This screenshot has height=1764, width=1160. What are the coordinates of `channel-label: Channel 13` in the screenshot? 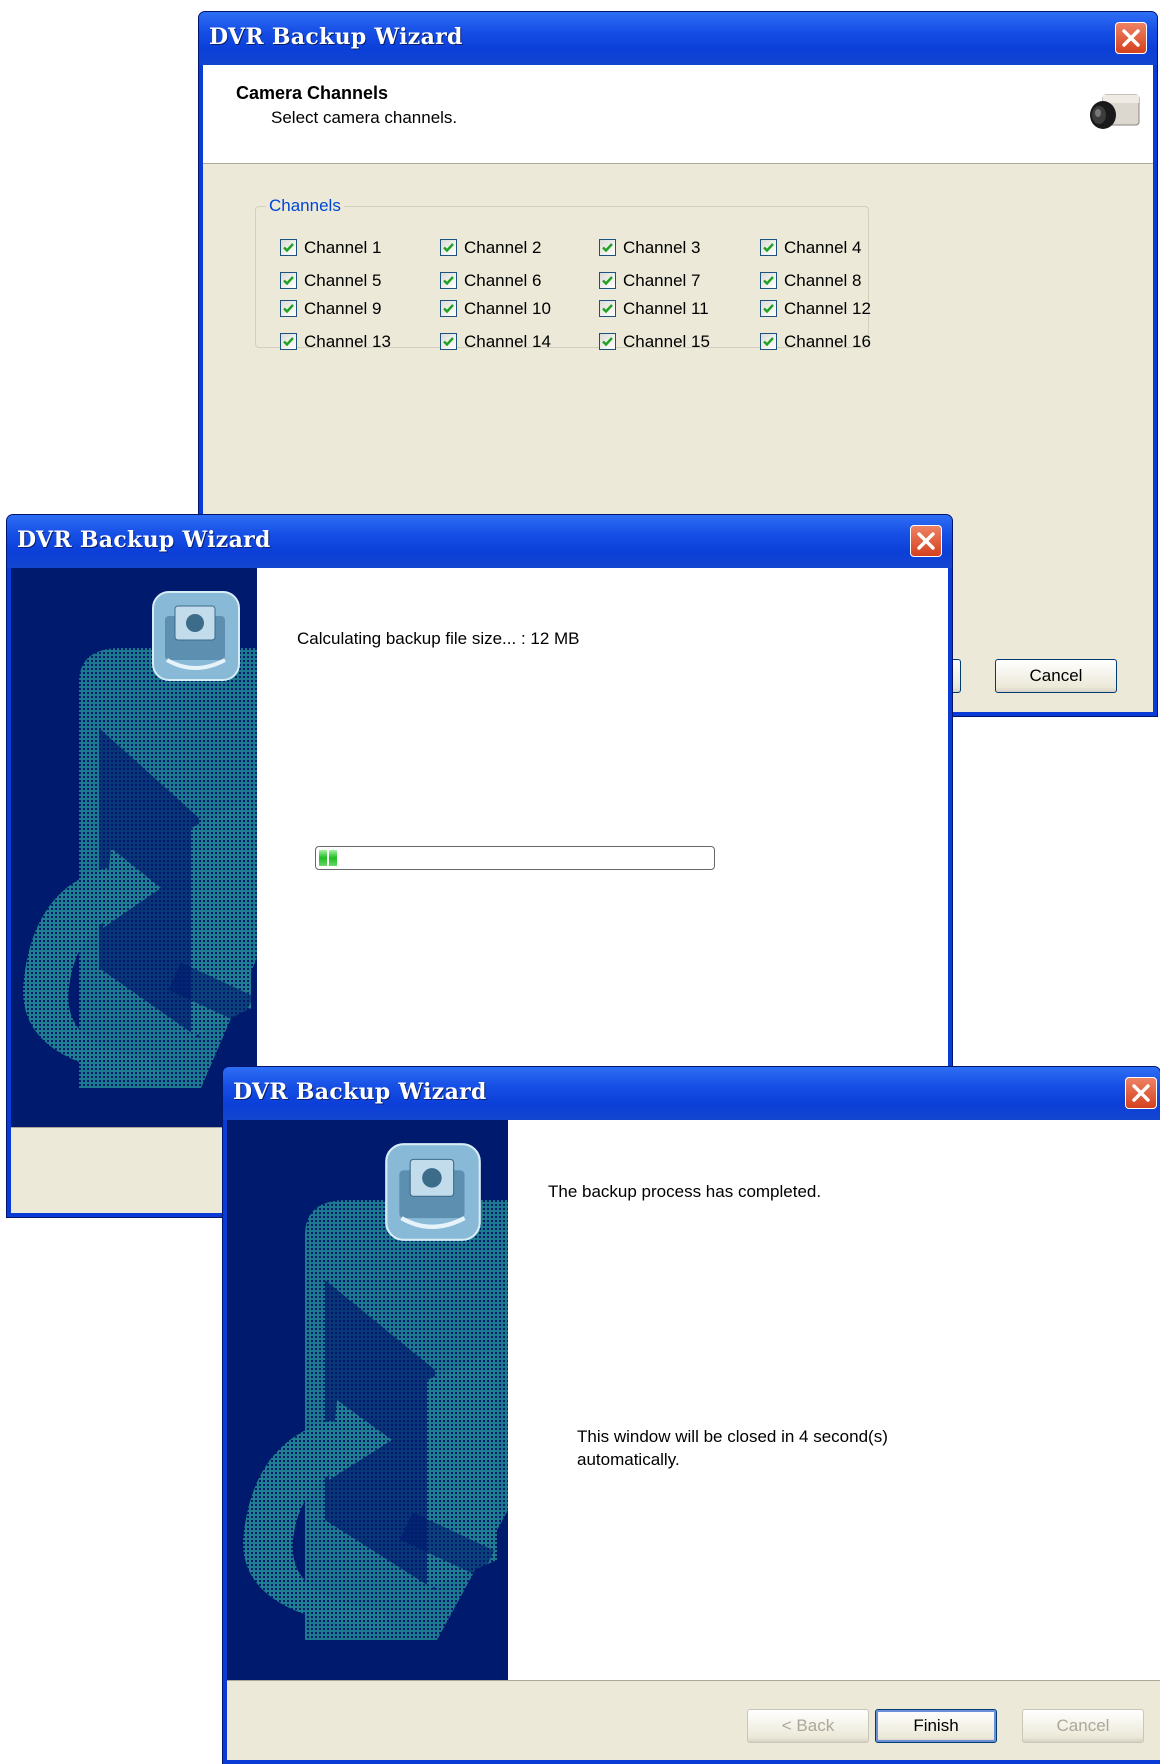 It's located at (347, 341).